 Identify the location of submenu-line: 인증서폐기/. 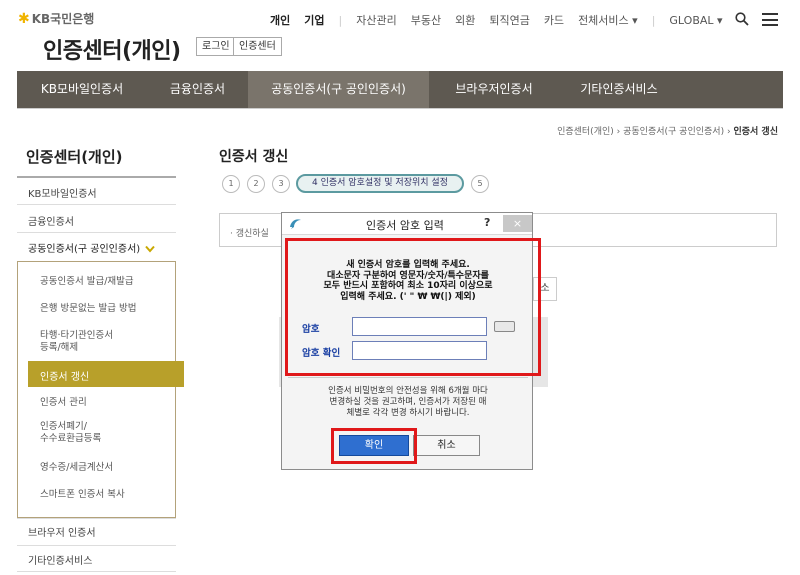
(63, 426).